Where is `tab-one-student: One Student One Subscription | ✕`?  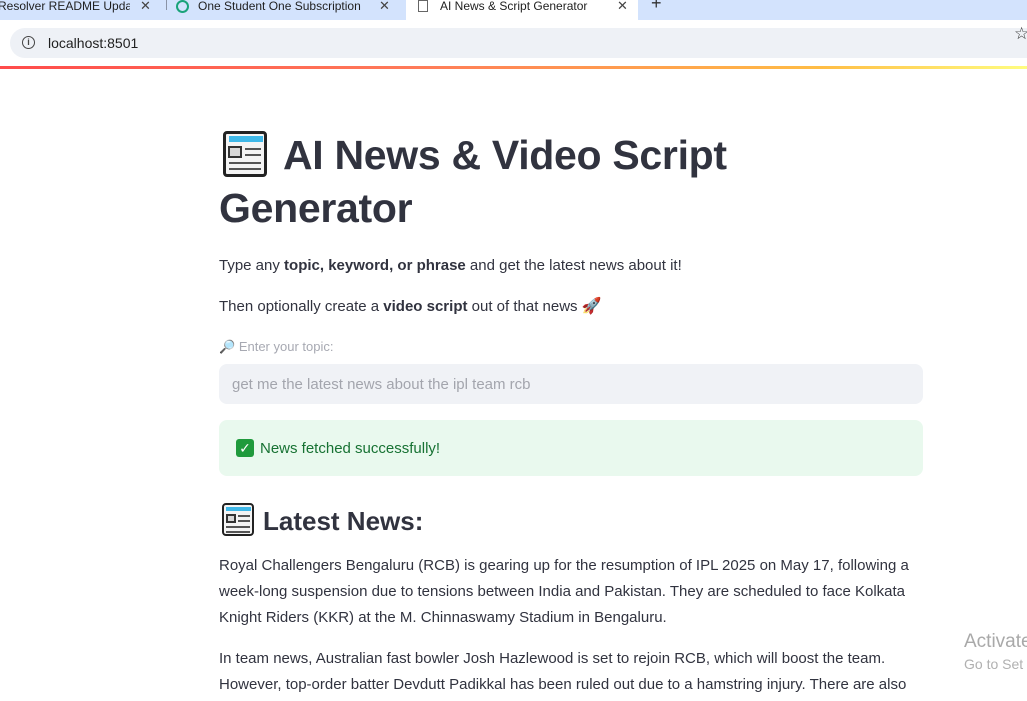
tab-one-student: One Student One Subscription | ✕ is located at coordinates (287, 10).